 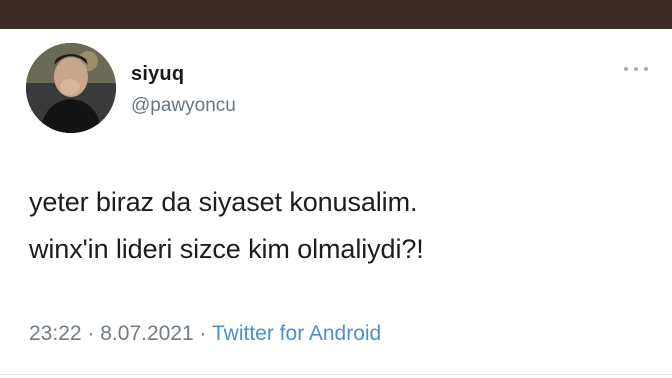 What do you see at coordinates (336, 14) in the screenshot?
I see `top-bar` at bounding box center [336, 14].